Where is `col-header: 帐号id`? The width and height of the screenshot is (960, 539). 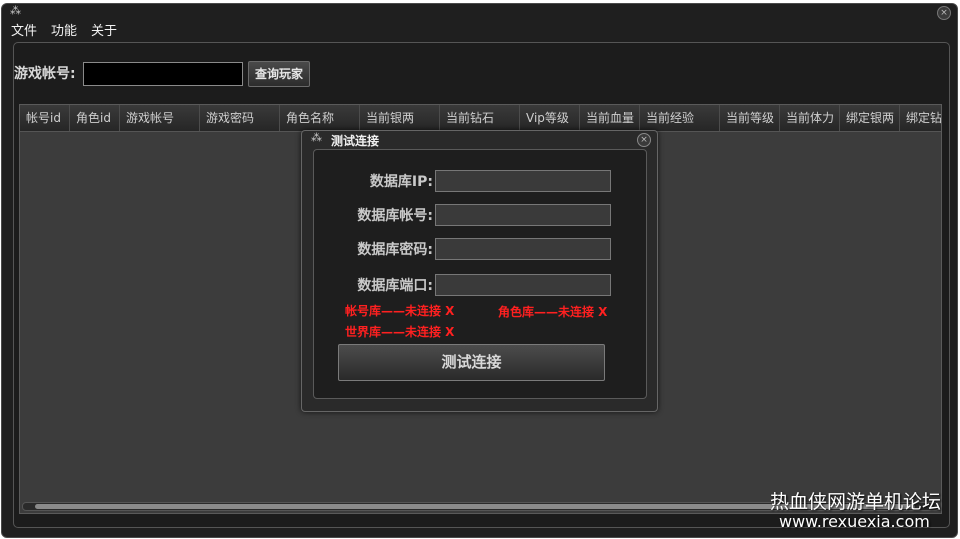 col-header: 帐号id is located at coordinates (45, 118).